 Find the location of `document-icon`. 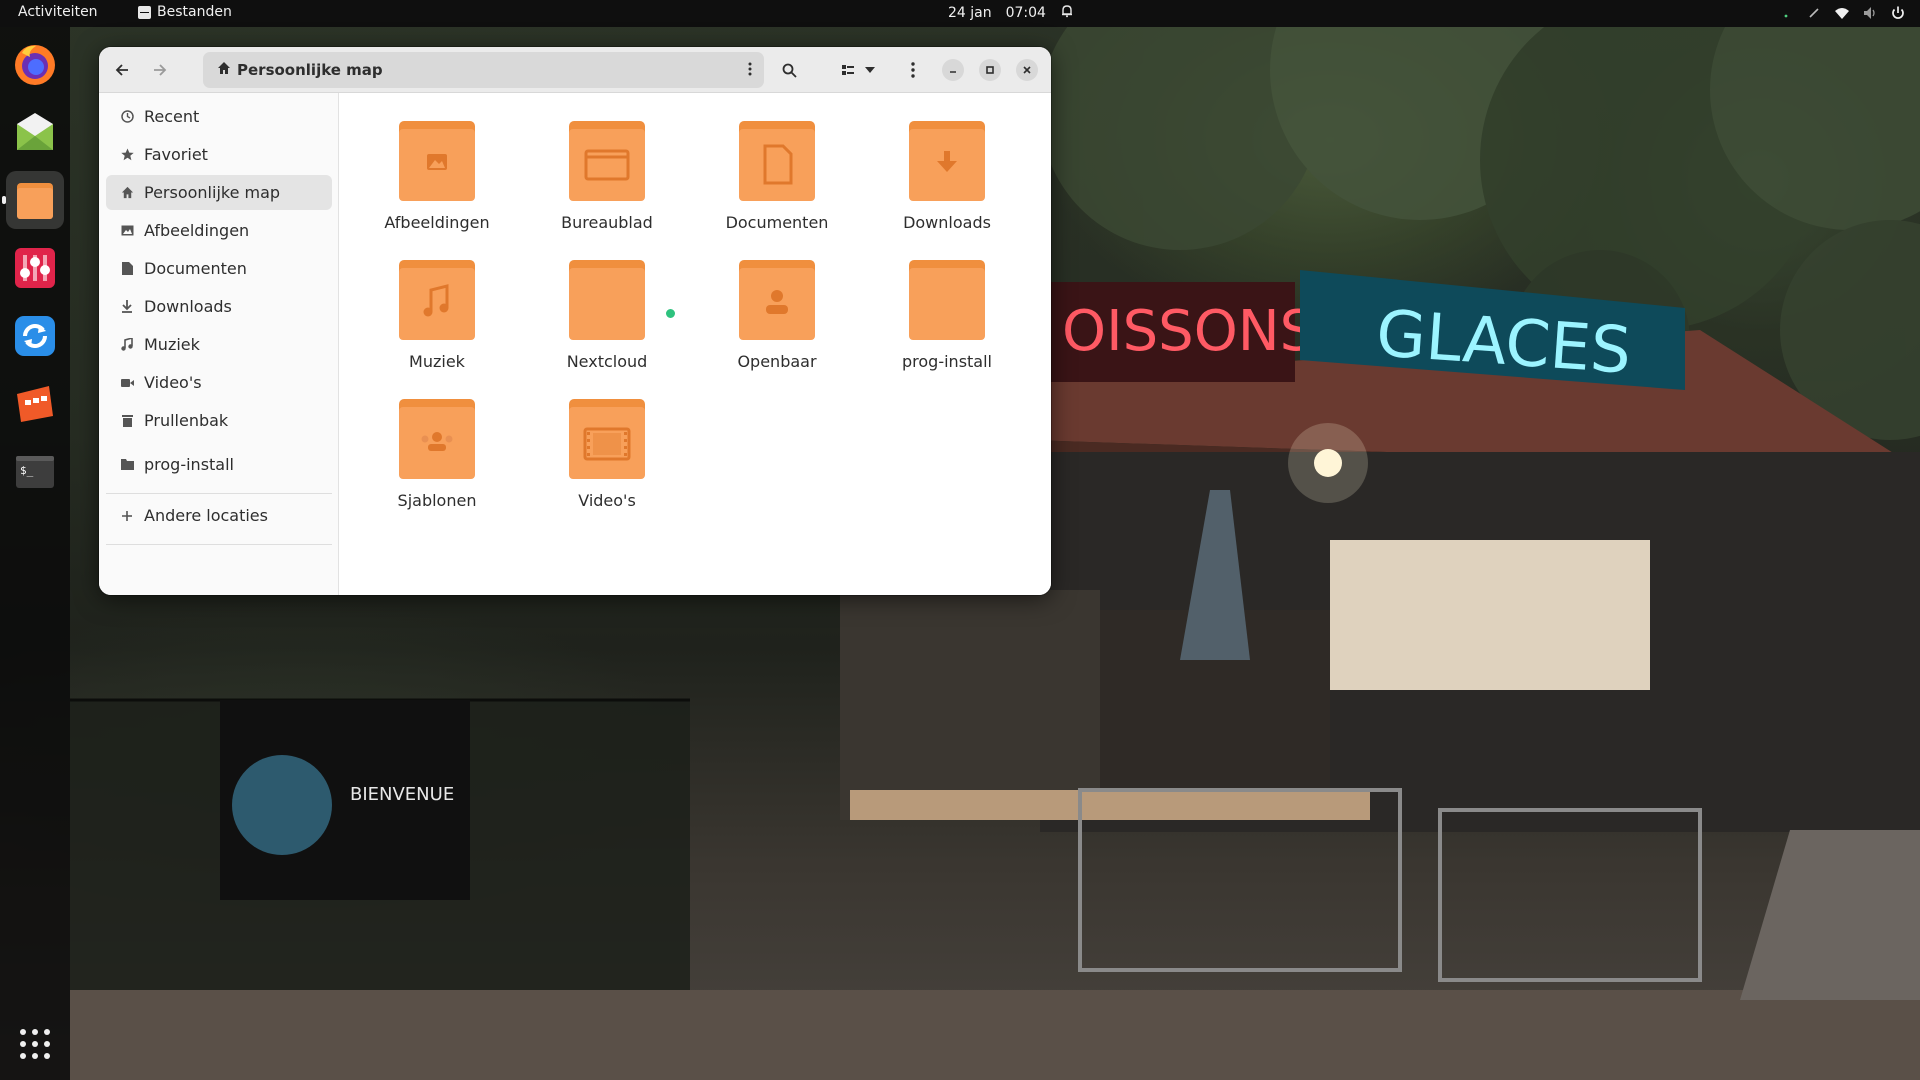

document-icon is located at coordinates (127, 269).